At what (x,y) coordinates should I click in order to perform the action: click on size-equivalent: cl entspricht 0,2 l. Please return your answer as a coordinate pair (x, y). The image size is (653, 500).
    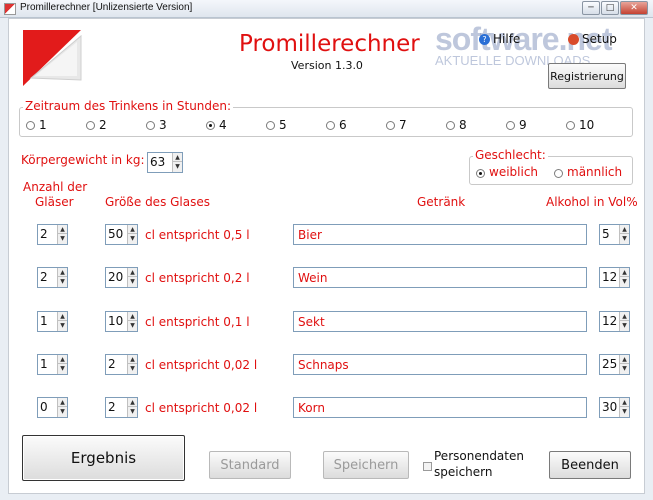
    Looking at the image, I should click on (197, 278).